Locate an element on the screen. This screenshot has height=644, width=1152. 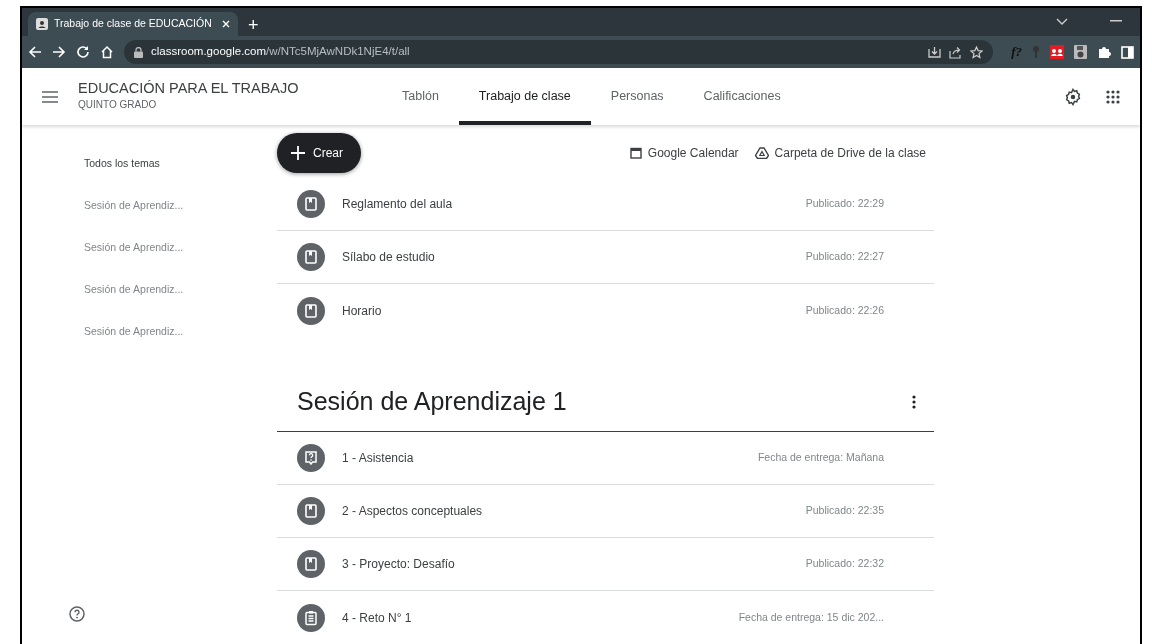
class-name: EDUCACIÓN PARA EL TRABAJO is located at coordinates (188, 89).